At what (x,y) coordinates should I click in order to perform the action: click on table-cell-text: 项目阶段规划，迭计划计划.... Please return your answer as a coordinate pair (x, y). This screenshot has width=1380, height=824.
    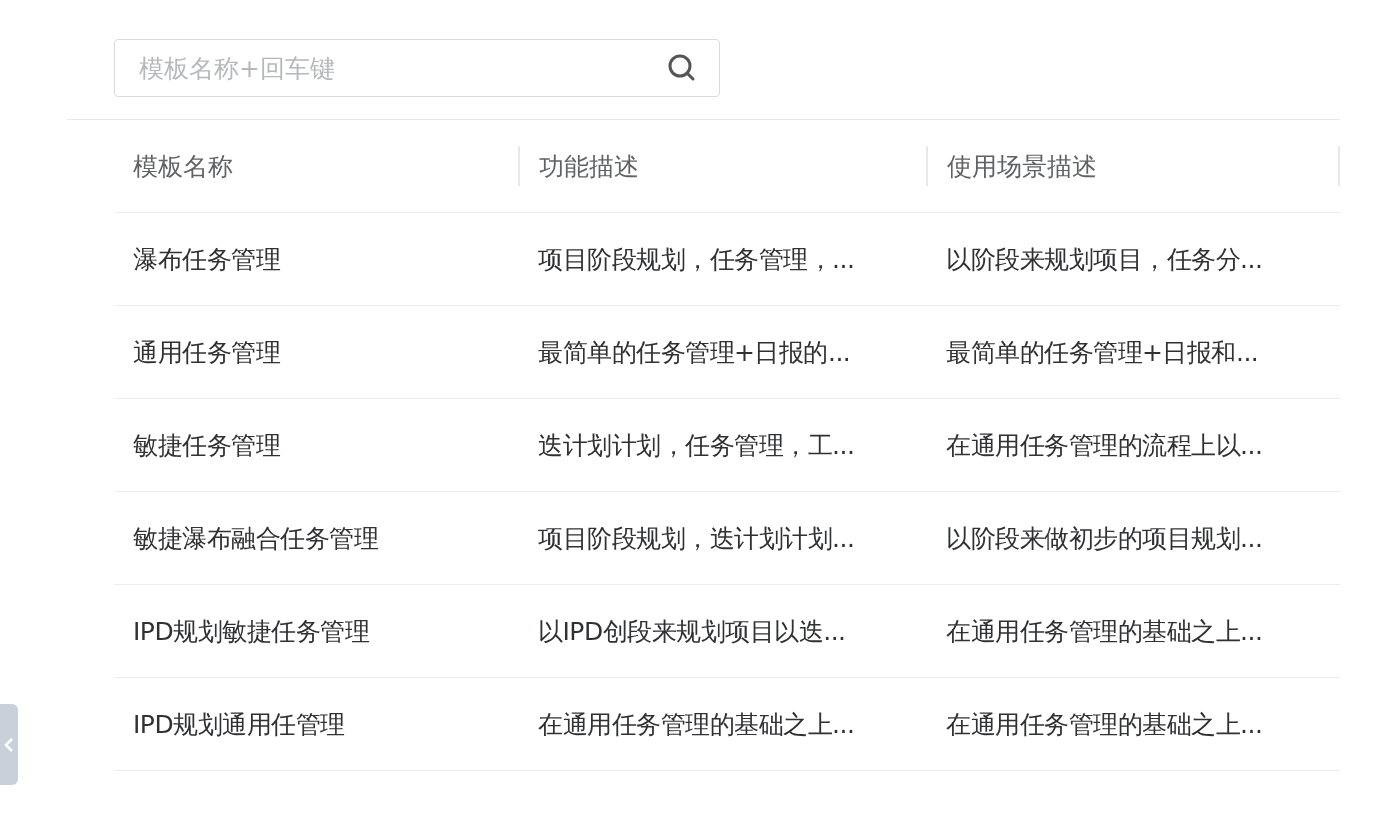
    Looking at the image, I should click on (696, 538).